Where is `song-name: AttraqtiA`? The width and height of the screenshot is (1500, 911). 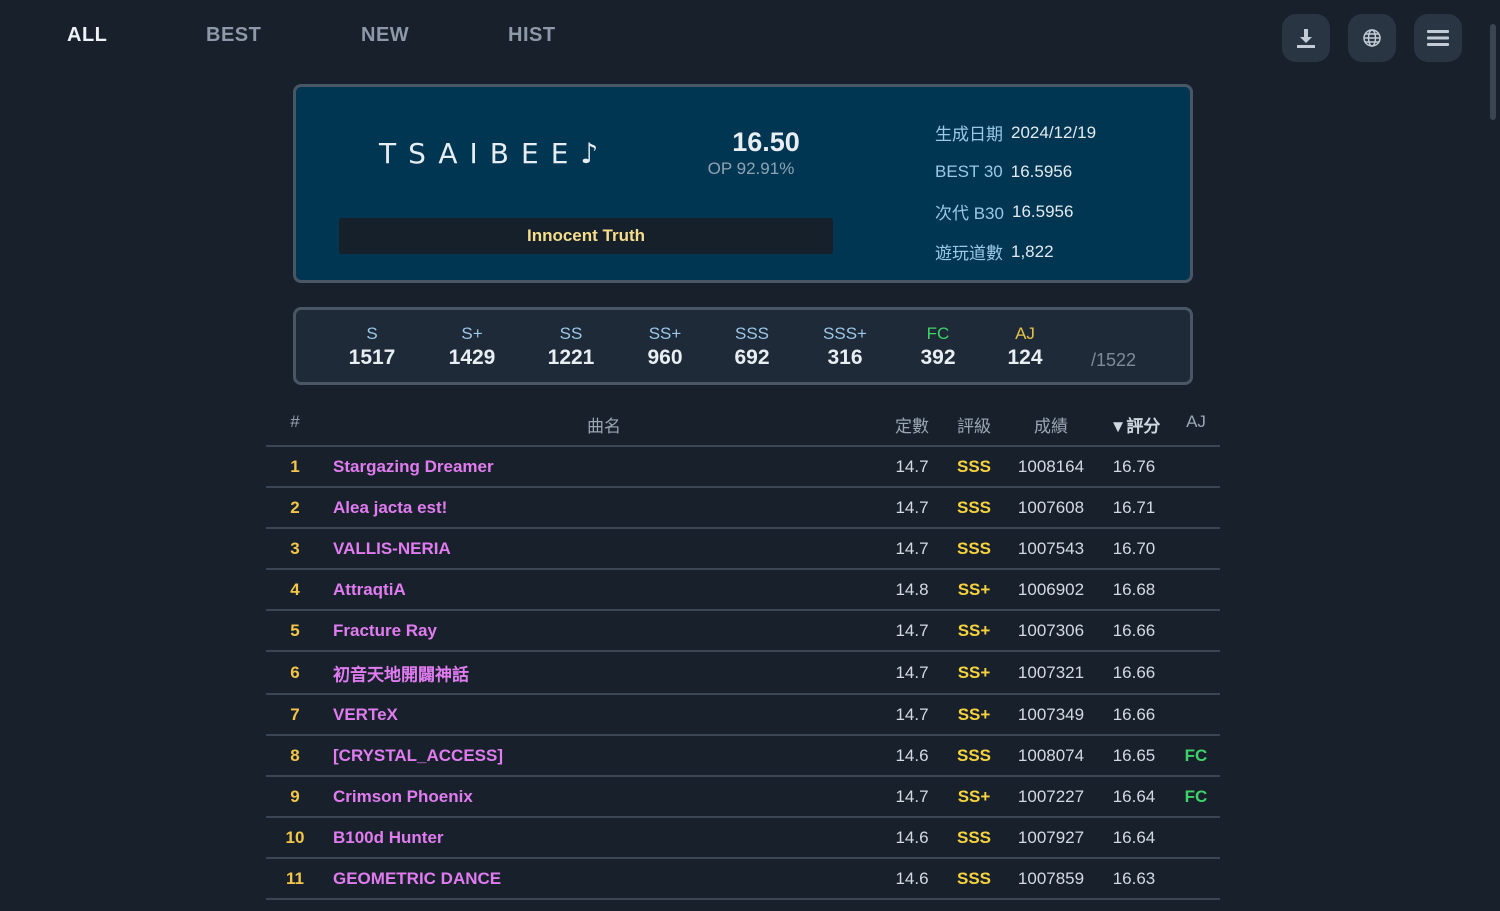 song-name: AttraqtiA is located at coordinates (369, 590).